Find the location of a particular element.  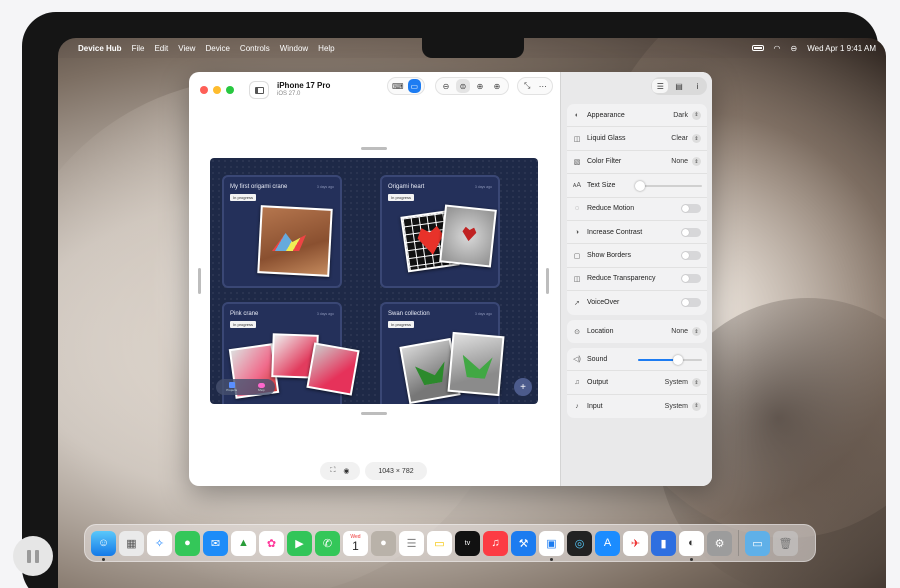

more-icon: ⋯ is located at coordinates (543, 86).